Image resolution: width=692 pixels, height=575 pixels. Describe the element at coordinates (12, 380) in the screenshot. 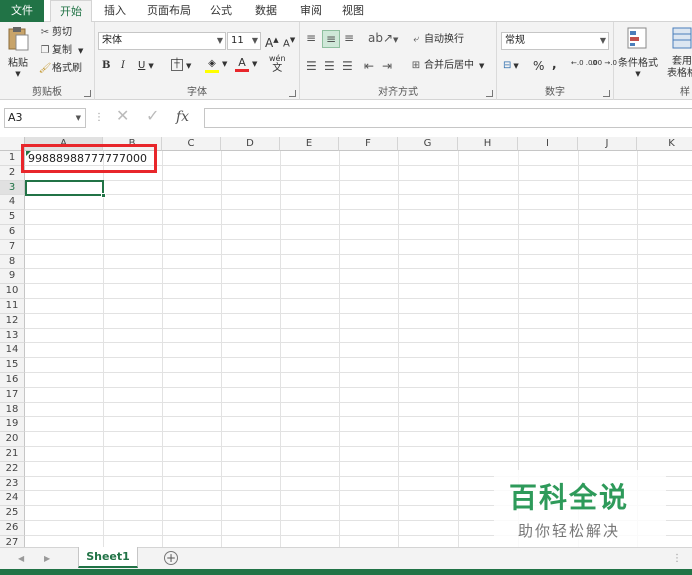

I see `row-header-16: 16` at that location.